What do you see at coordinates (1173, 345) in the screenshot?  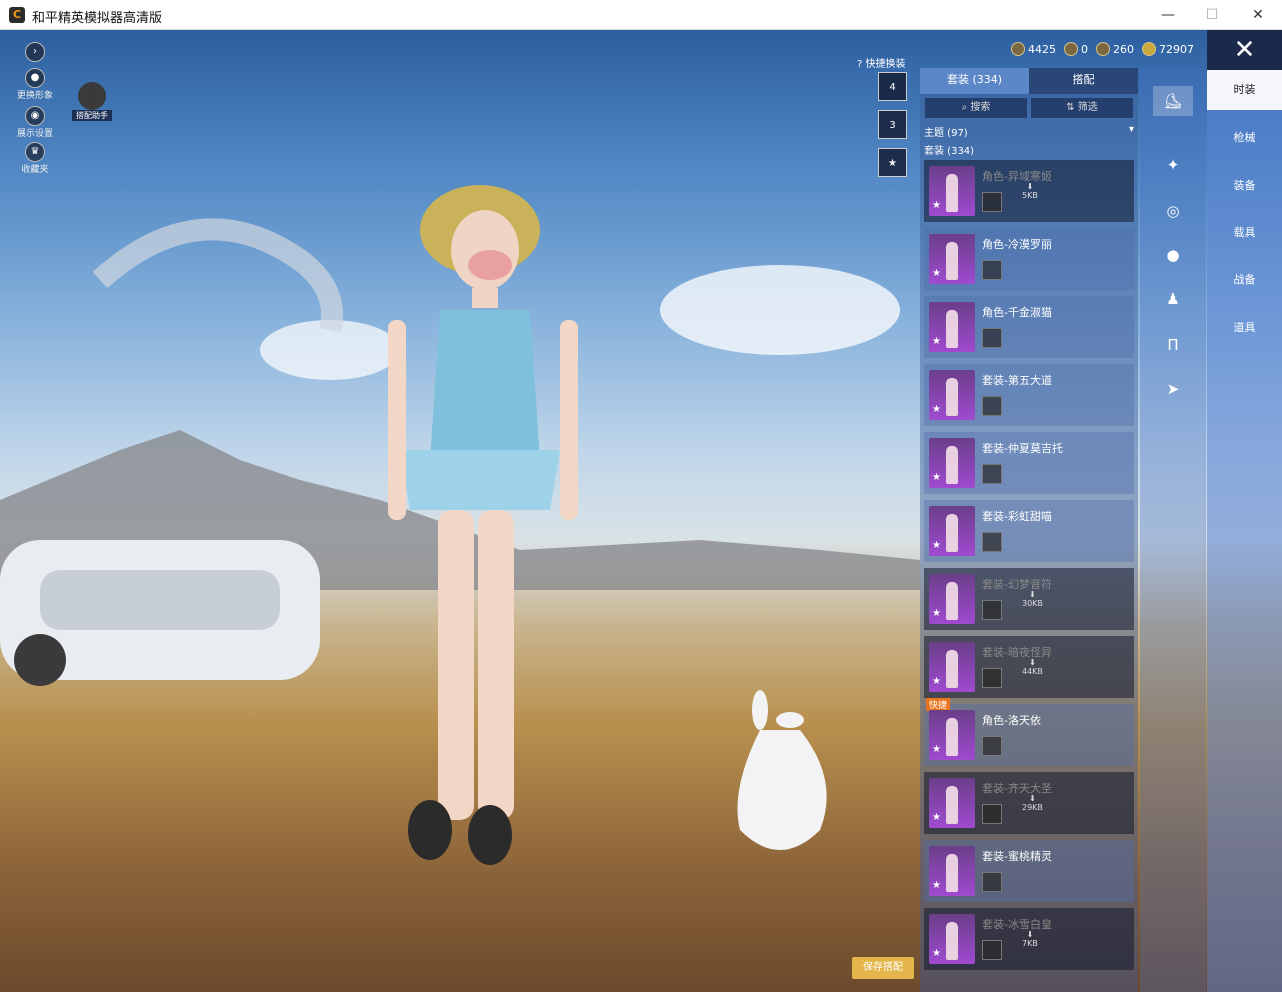 I see `pants-icon: Π` at bounding box center [1173, 345].